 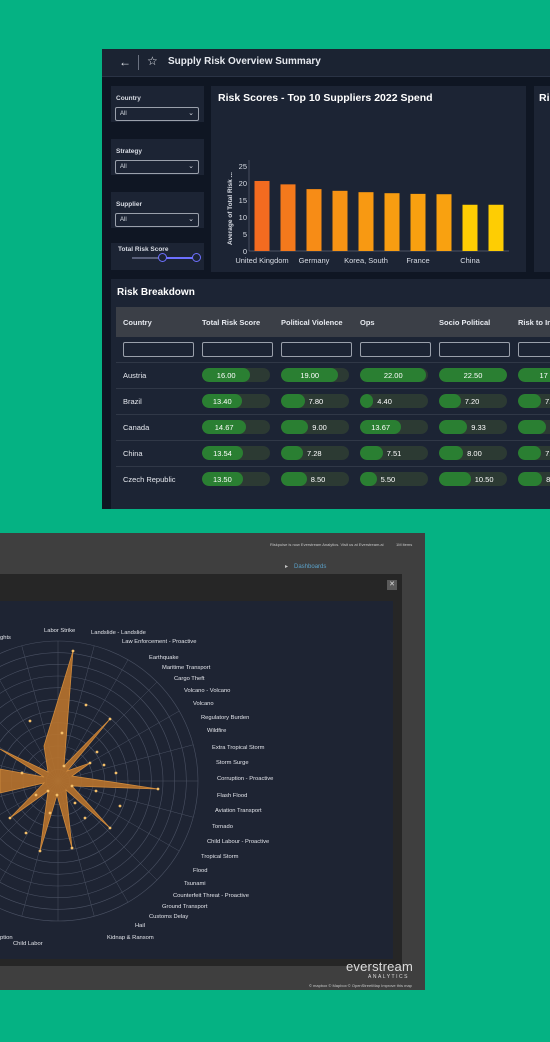 I want to click on x-tick-label: China, so click(x=470, y=260).